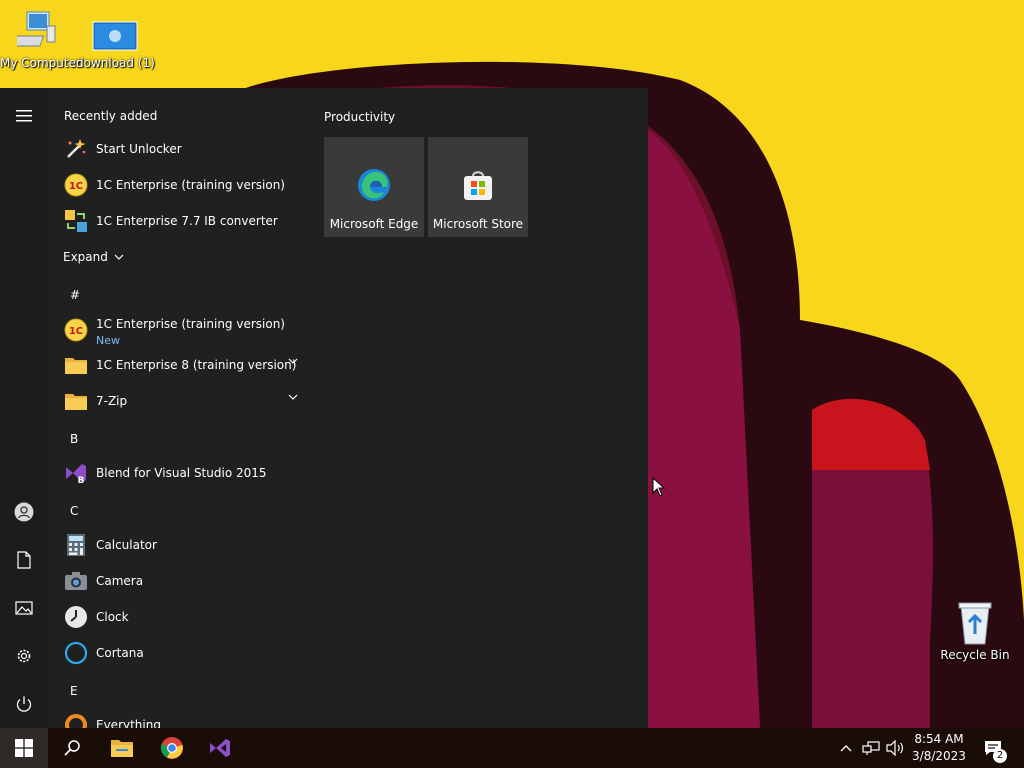 This screenshot has height=768, width=1024. I want to click on svg-text: B, so click(81, 480).